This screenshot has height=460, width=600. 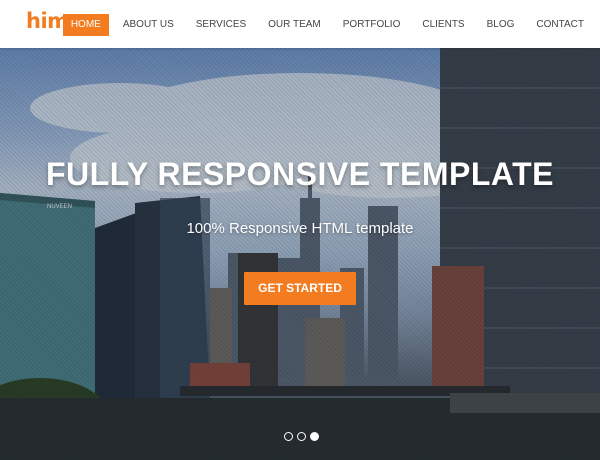 What do you see at coordinates (300, 174) in the screenshot?
I see `hero-title: FULLY RESPONSIVE TEMPLATE` at bounding box center [300, 174].